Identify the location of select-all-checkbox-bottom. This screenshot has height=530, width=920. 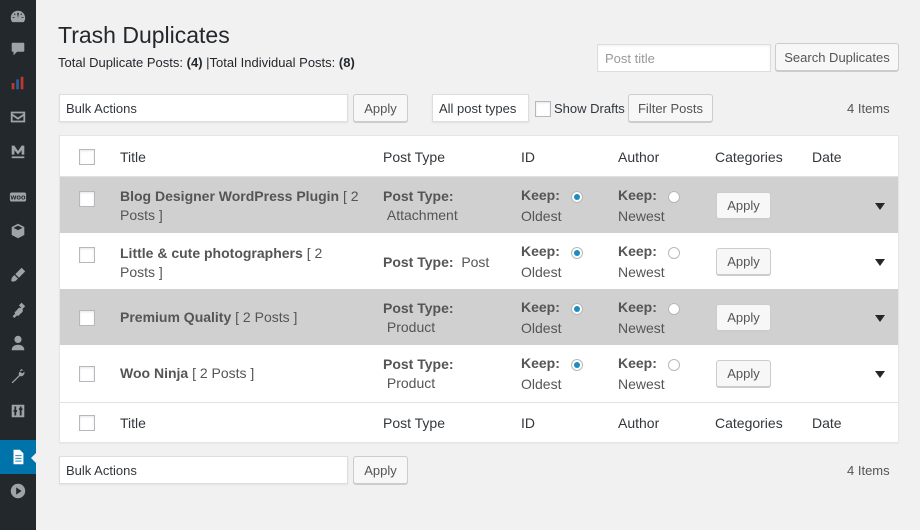
(87, 423).